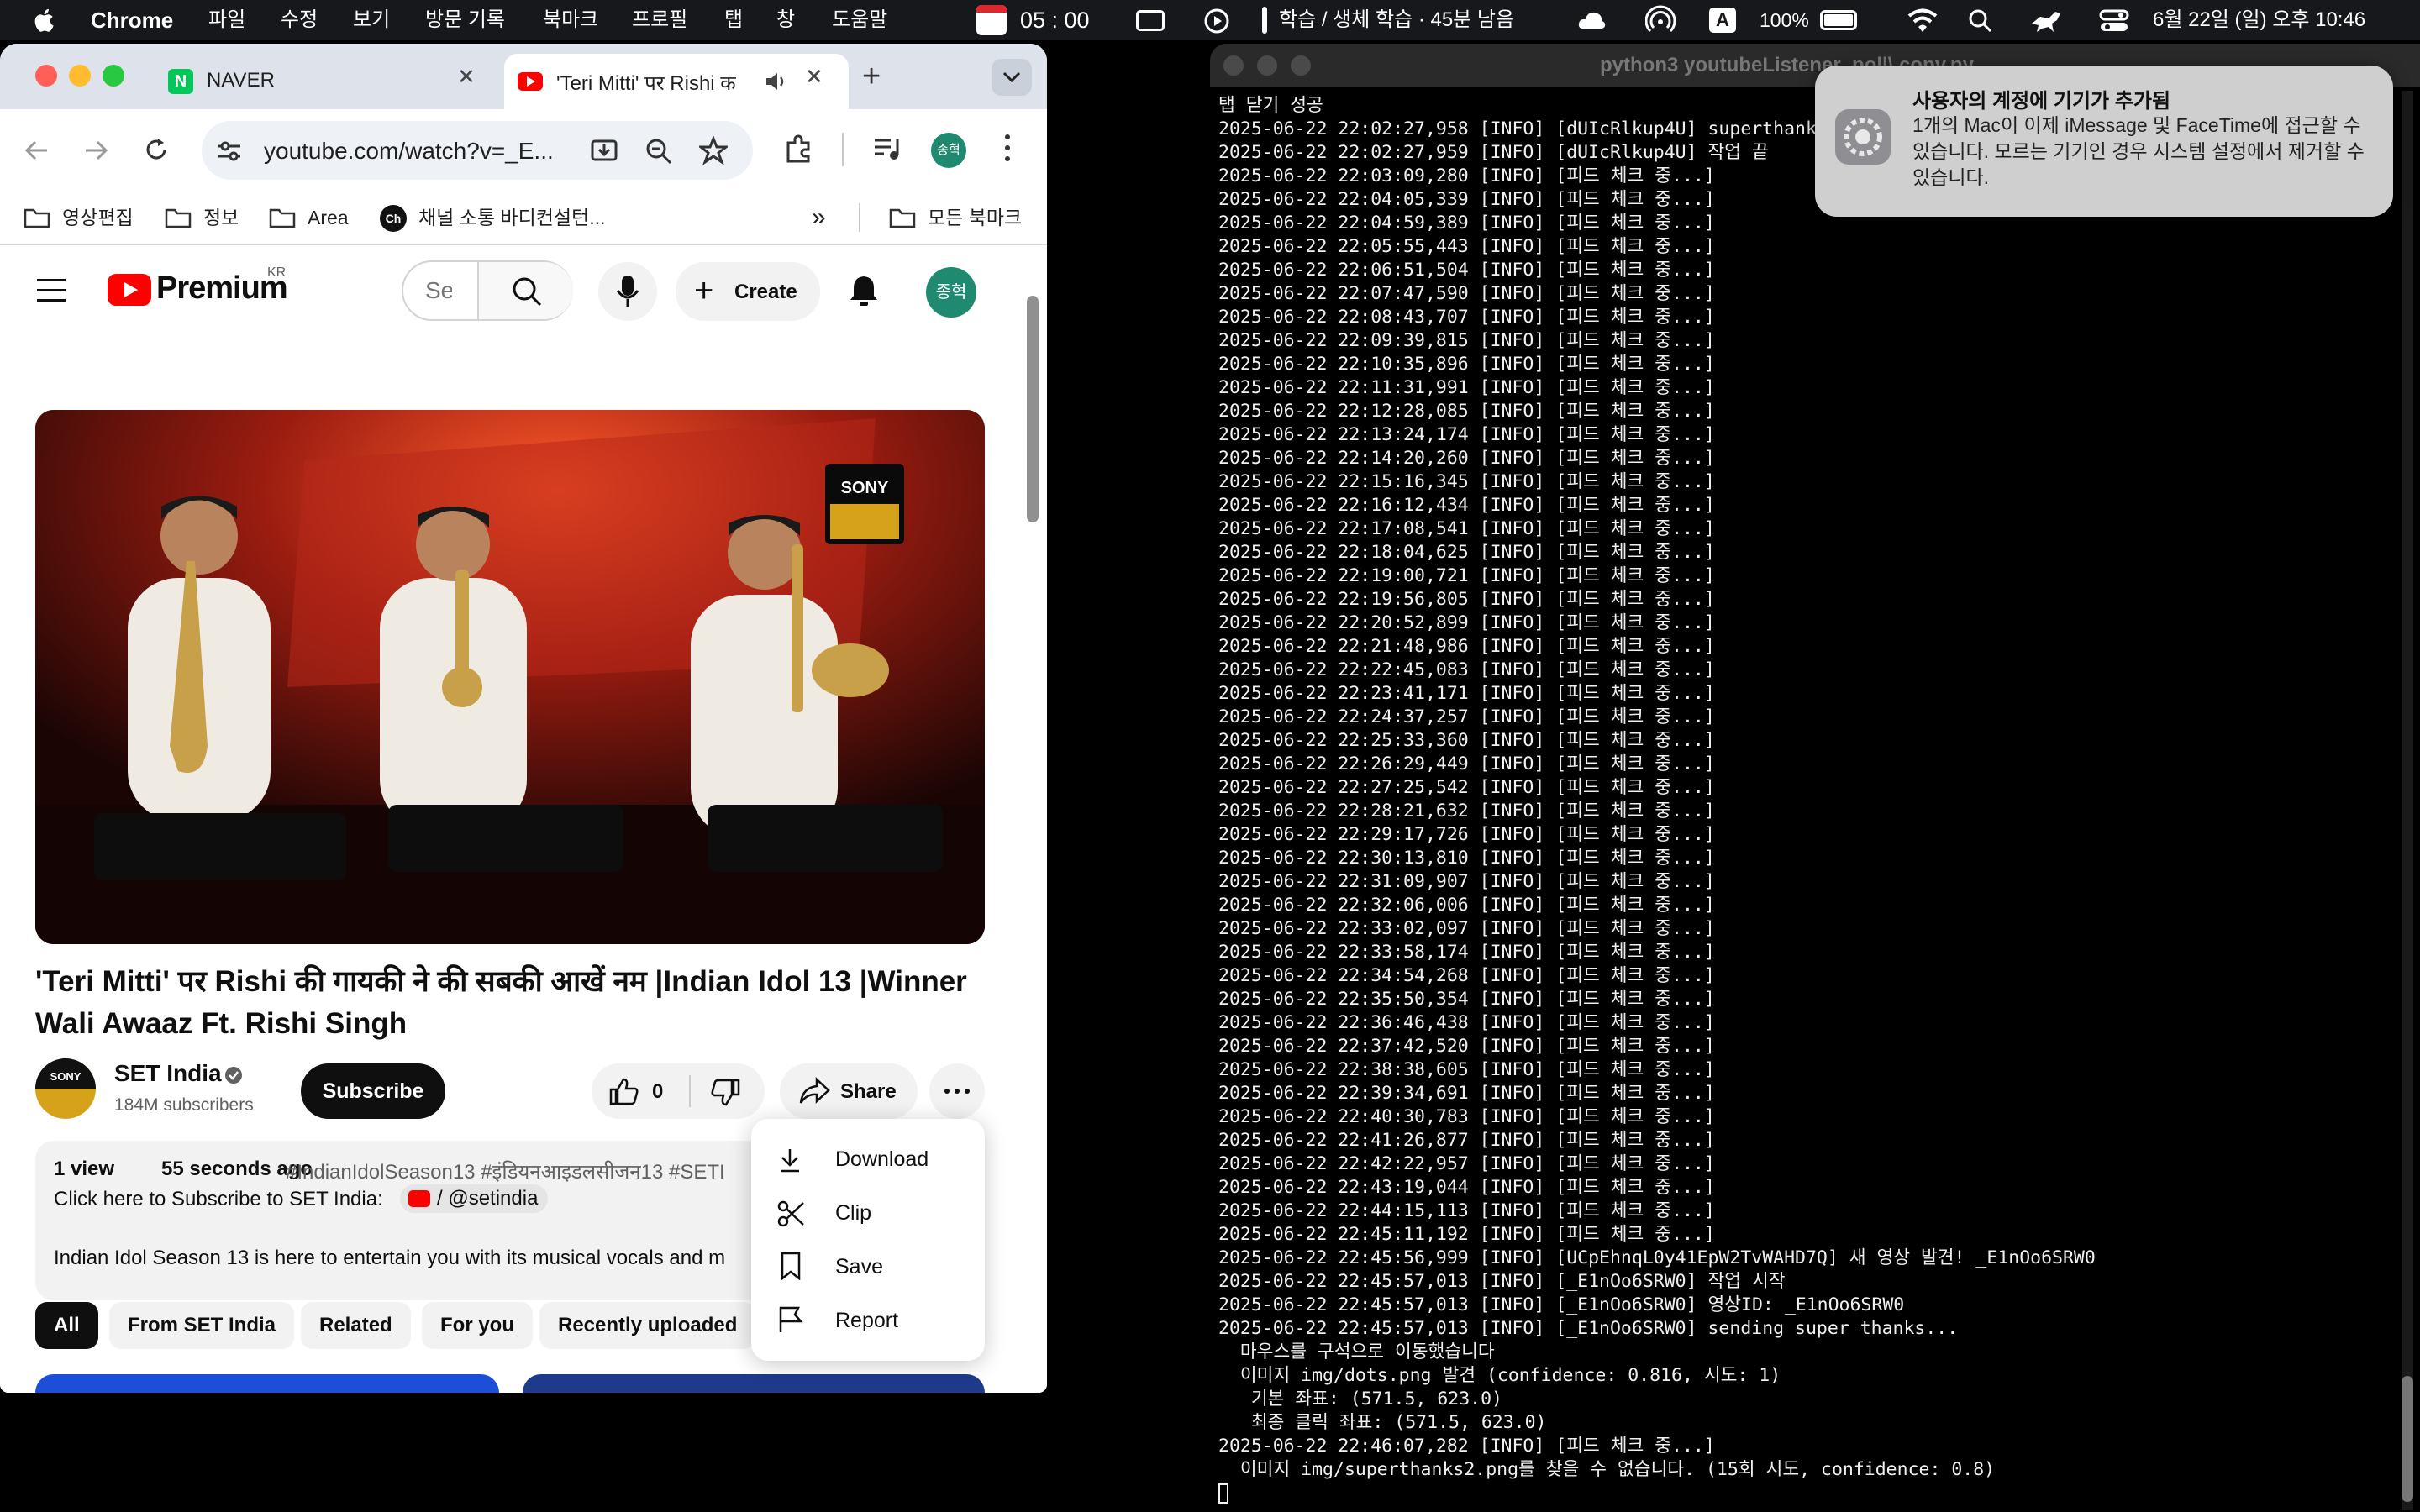 This screenshot has width=2420, height=1512. I want to click on back-arrow-icon, so click(37, 150).